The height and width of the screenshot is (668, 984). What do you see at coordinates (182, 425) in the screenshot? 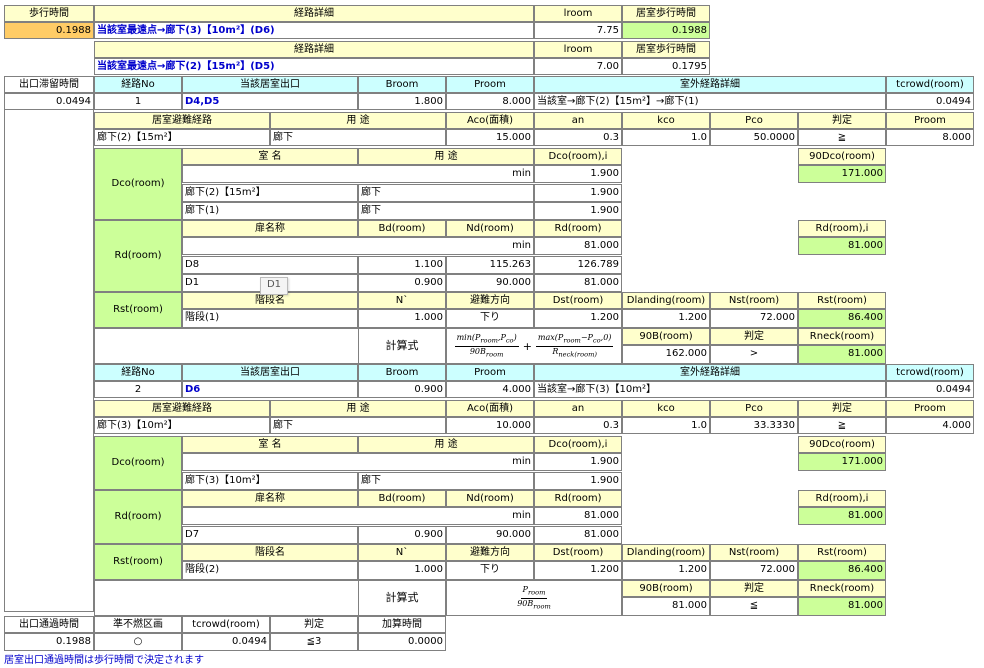
I see `route2-evac-name: 廊下(3)【10m²】` at bounding box center [182, 425].